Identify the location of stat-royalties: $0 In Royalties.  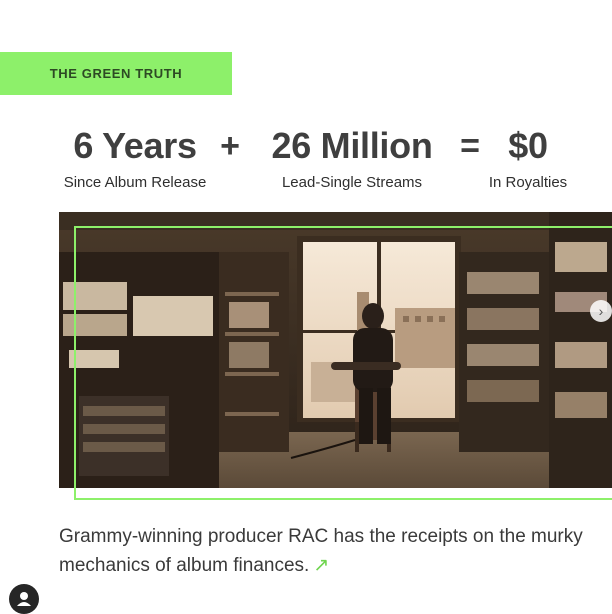
(528, 158).